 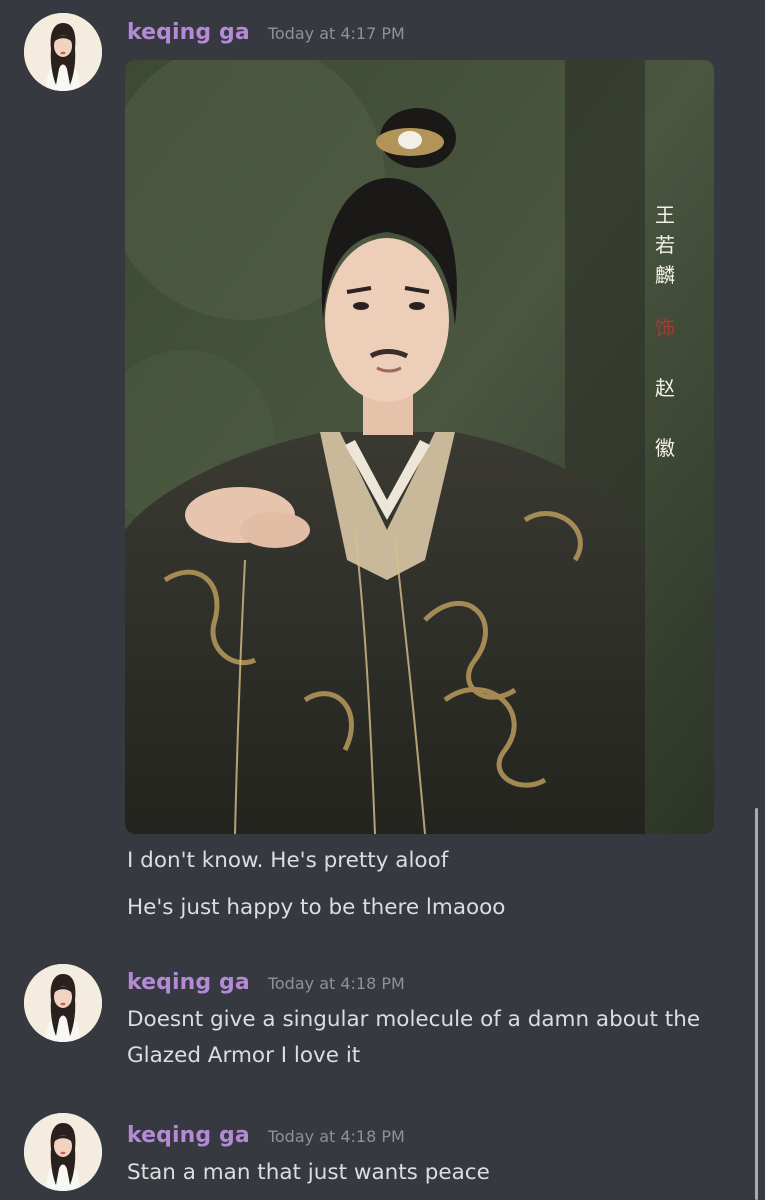 I want to click on timestamp: Today at 4:17 PM, so click(x=336, y=33).